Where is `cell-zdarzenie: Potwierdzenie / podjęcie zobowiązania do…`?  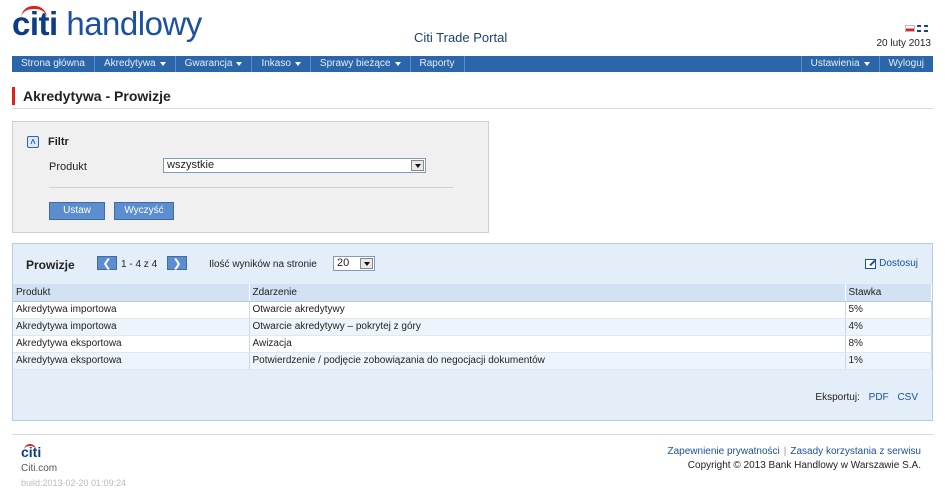 cell-zdarzenie: Potwierdzenie / podjęcie zobowiązania do… is located at coordinates (547, 361).